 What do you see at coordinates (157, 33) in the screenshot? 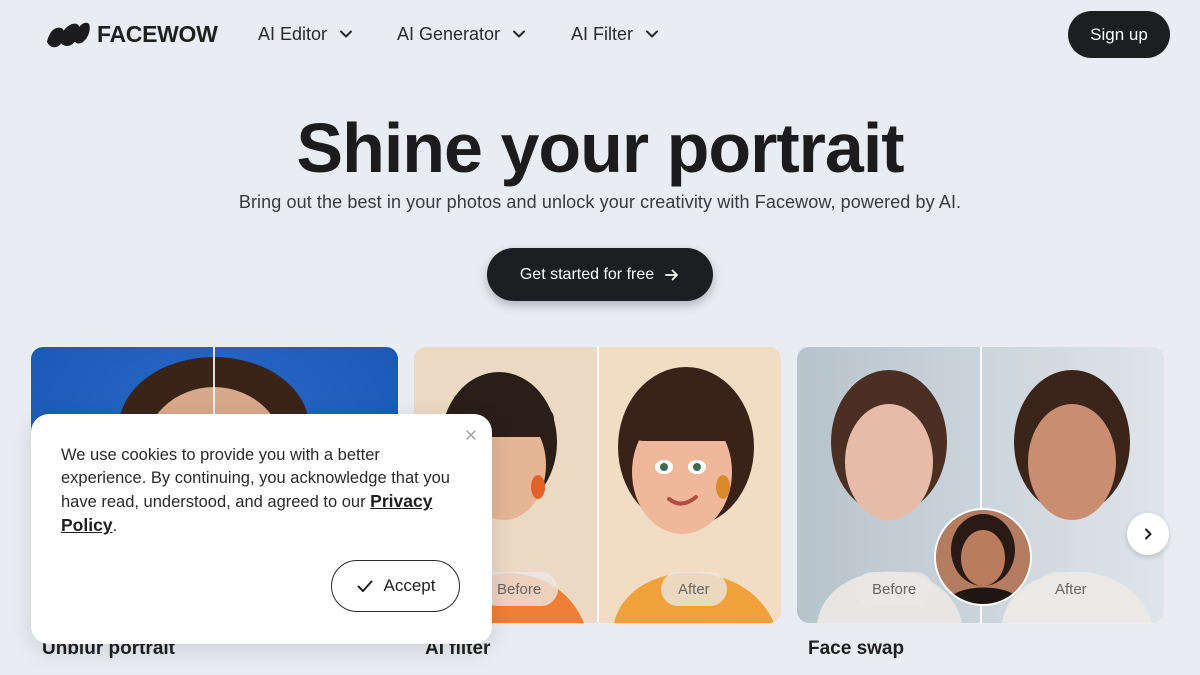
I see `brand-name: FACEWOW` at bounding box center [157, 33].